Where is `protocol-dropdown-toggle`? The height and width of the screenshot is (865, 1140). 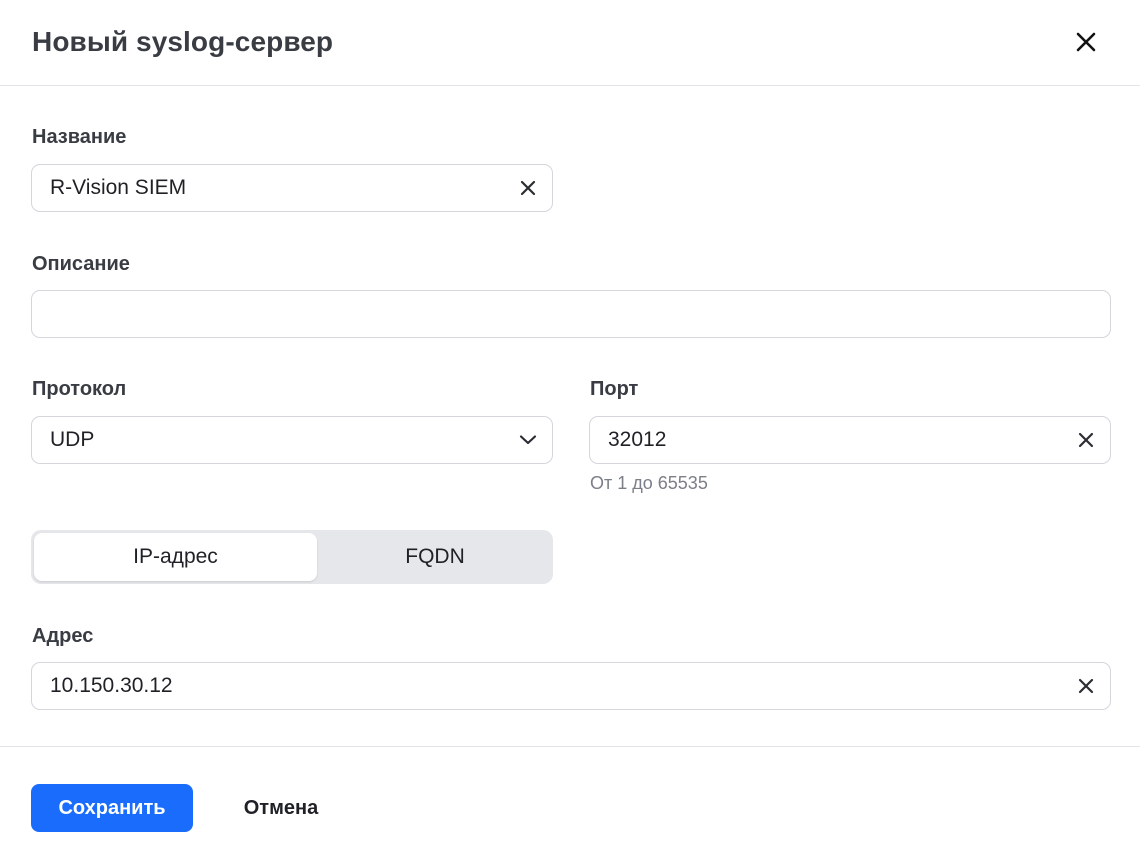
protocol-dropdown-toggle is located at coordinates (528, 440).